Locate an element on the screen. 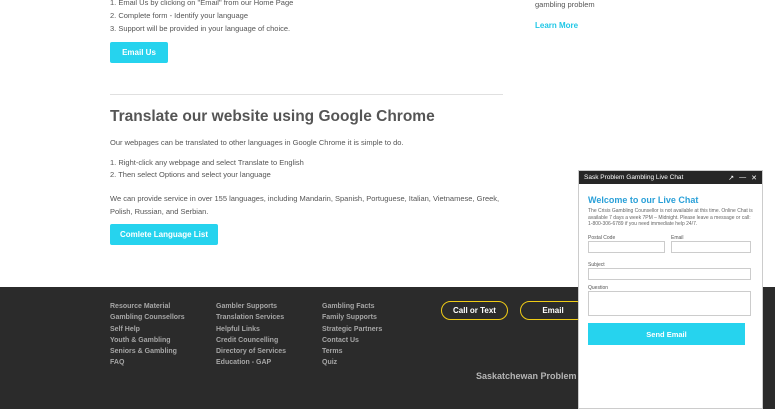  chat-header-title: Sask Problem Gambling Live Chat is located at coordinates (634, 177).